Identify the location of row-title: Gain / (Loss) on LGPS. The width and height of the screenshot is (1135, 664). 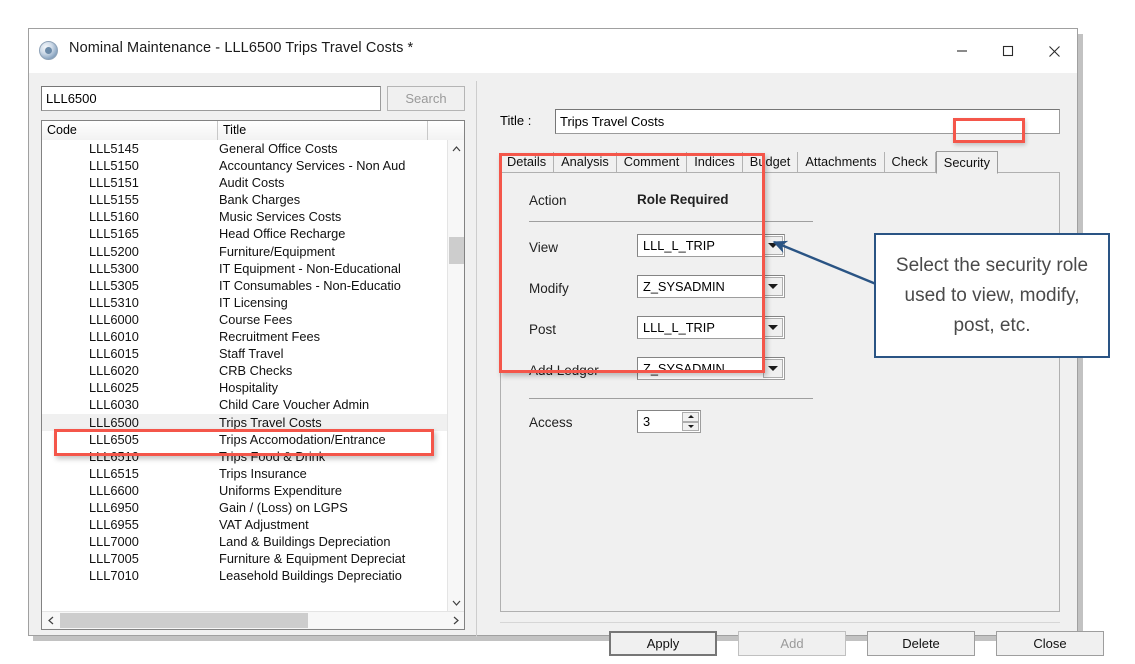
(283, 507).